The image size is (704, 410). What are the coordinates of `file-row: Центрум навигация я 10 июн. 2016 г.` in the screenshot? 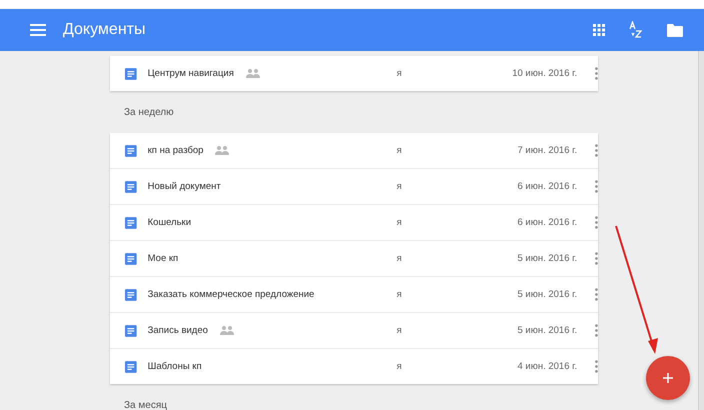 It's located at (354, 73).